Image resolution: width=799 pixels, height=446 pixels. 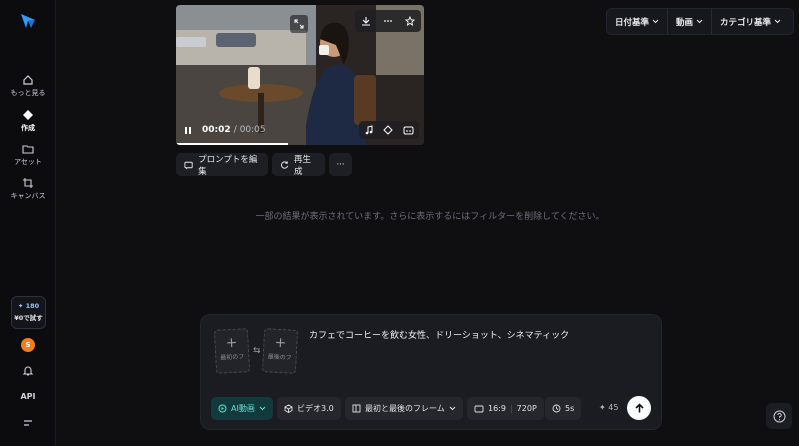 What do you see at coordinates (570, 408) in the screenshot?
I see `duration-label: 5s` at bounding box center [570, 408].